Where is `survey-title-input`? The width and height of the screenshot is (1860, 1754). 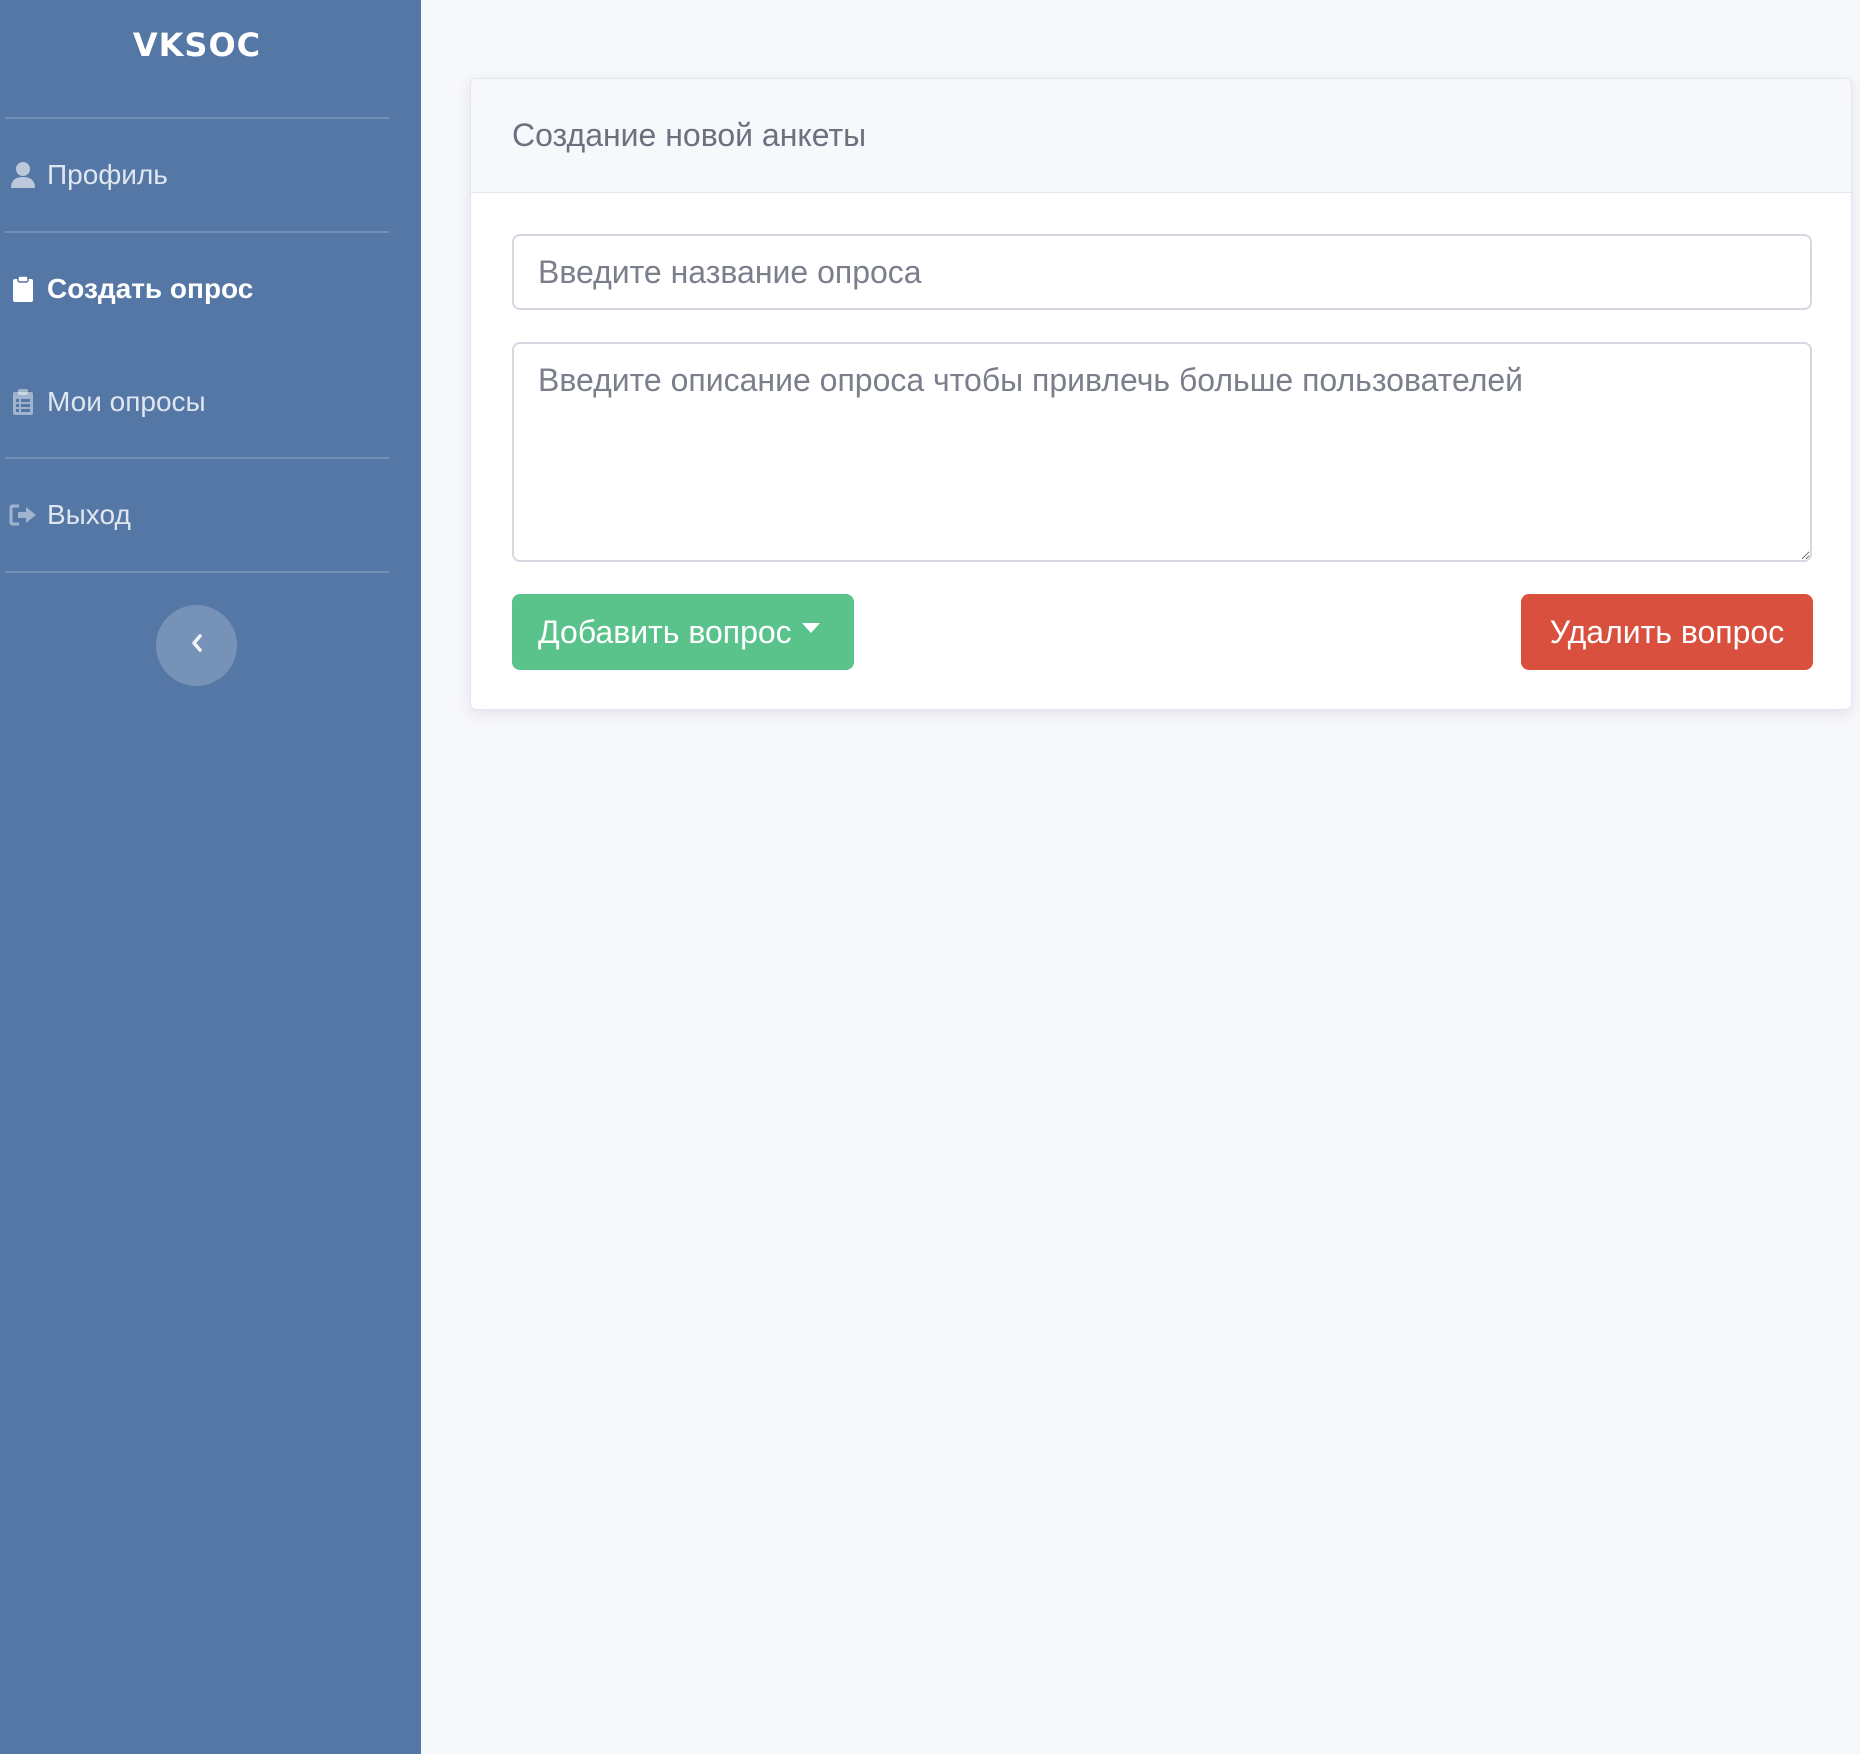
survey-title-input is located at coordinates (1162, 272).